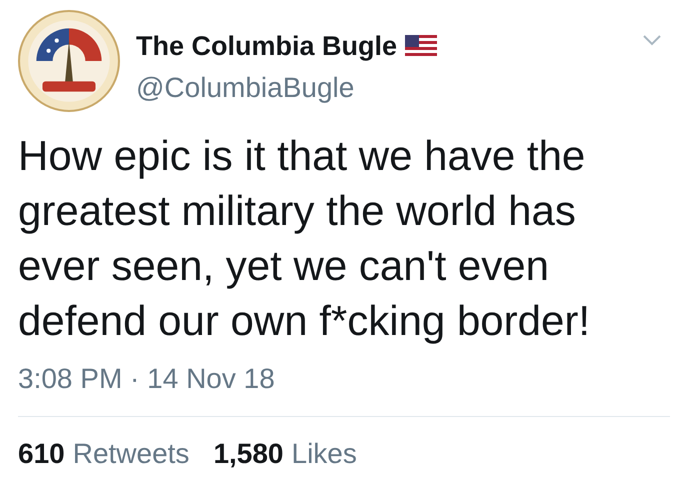  Describe the element at coordinates (267, 46) in the screenshot. I see `account-name: The Columbia Bugle` at that location.